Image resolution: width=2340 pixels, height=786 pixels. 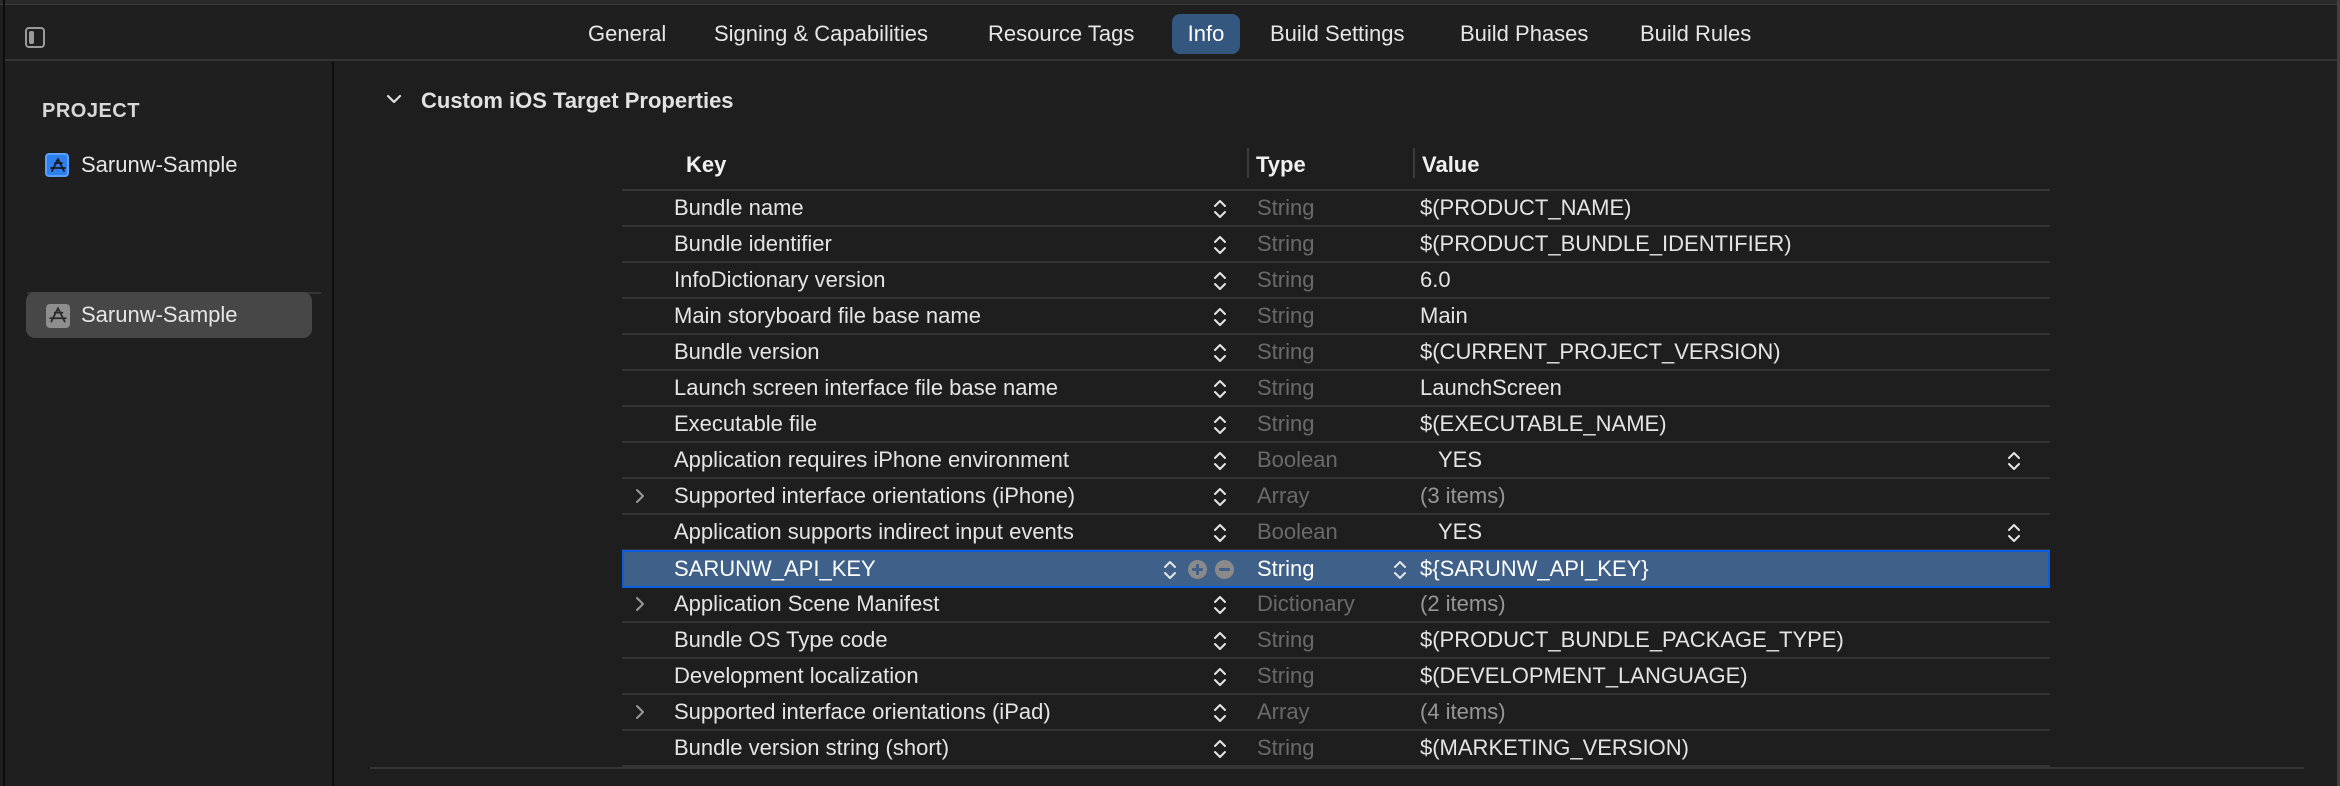 What do you see at coordinates (1450, 165) in the screenshot?
I see `column-header-value: Value` at bounding box center [1450, 165].